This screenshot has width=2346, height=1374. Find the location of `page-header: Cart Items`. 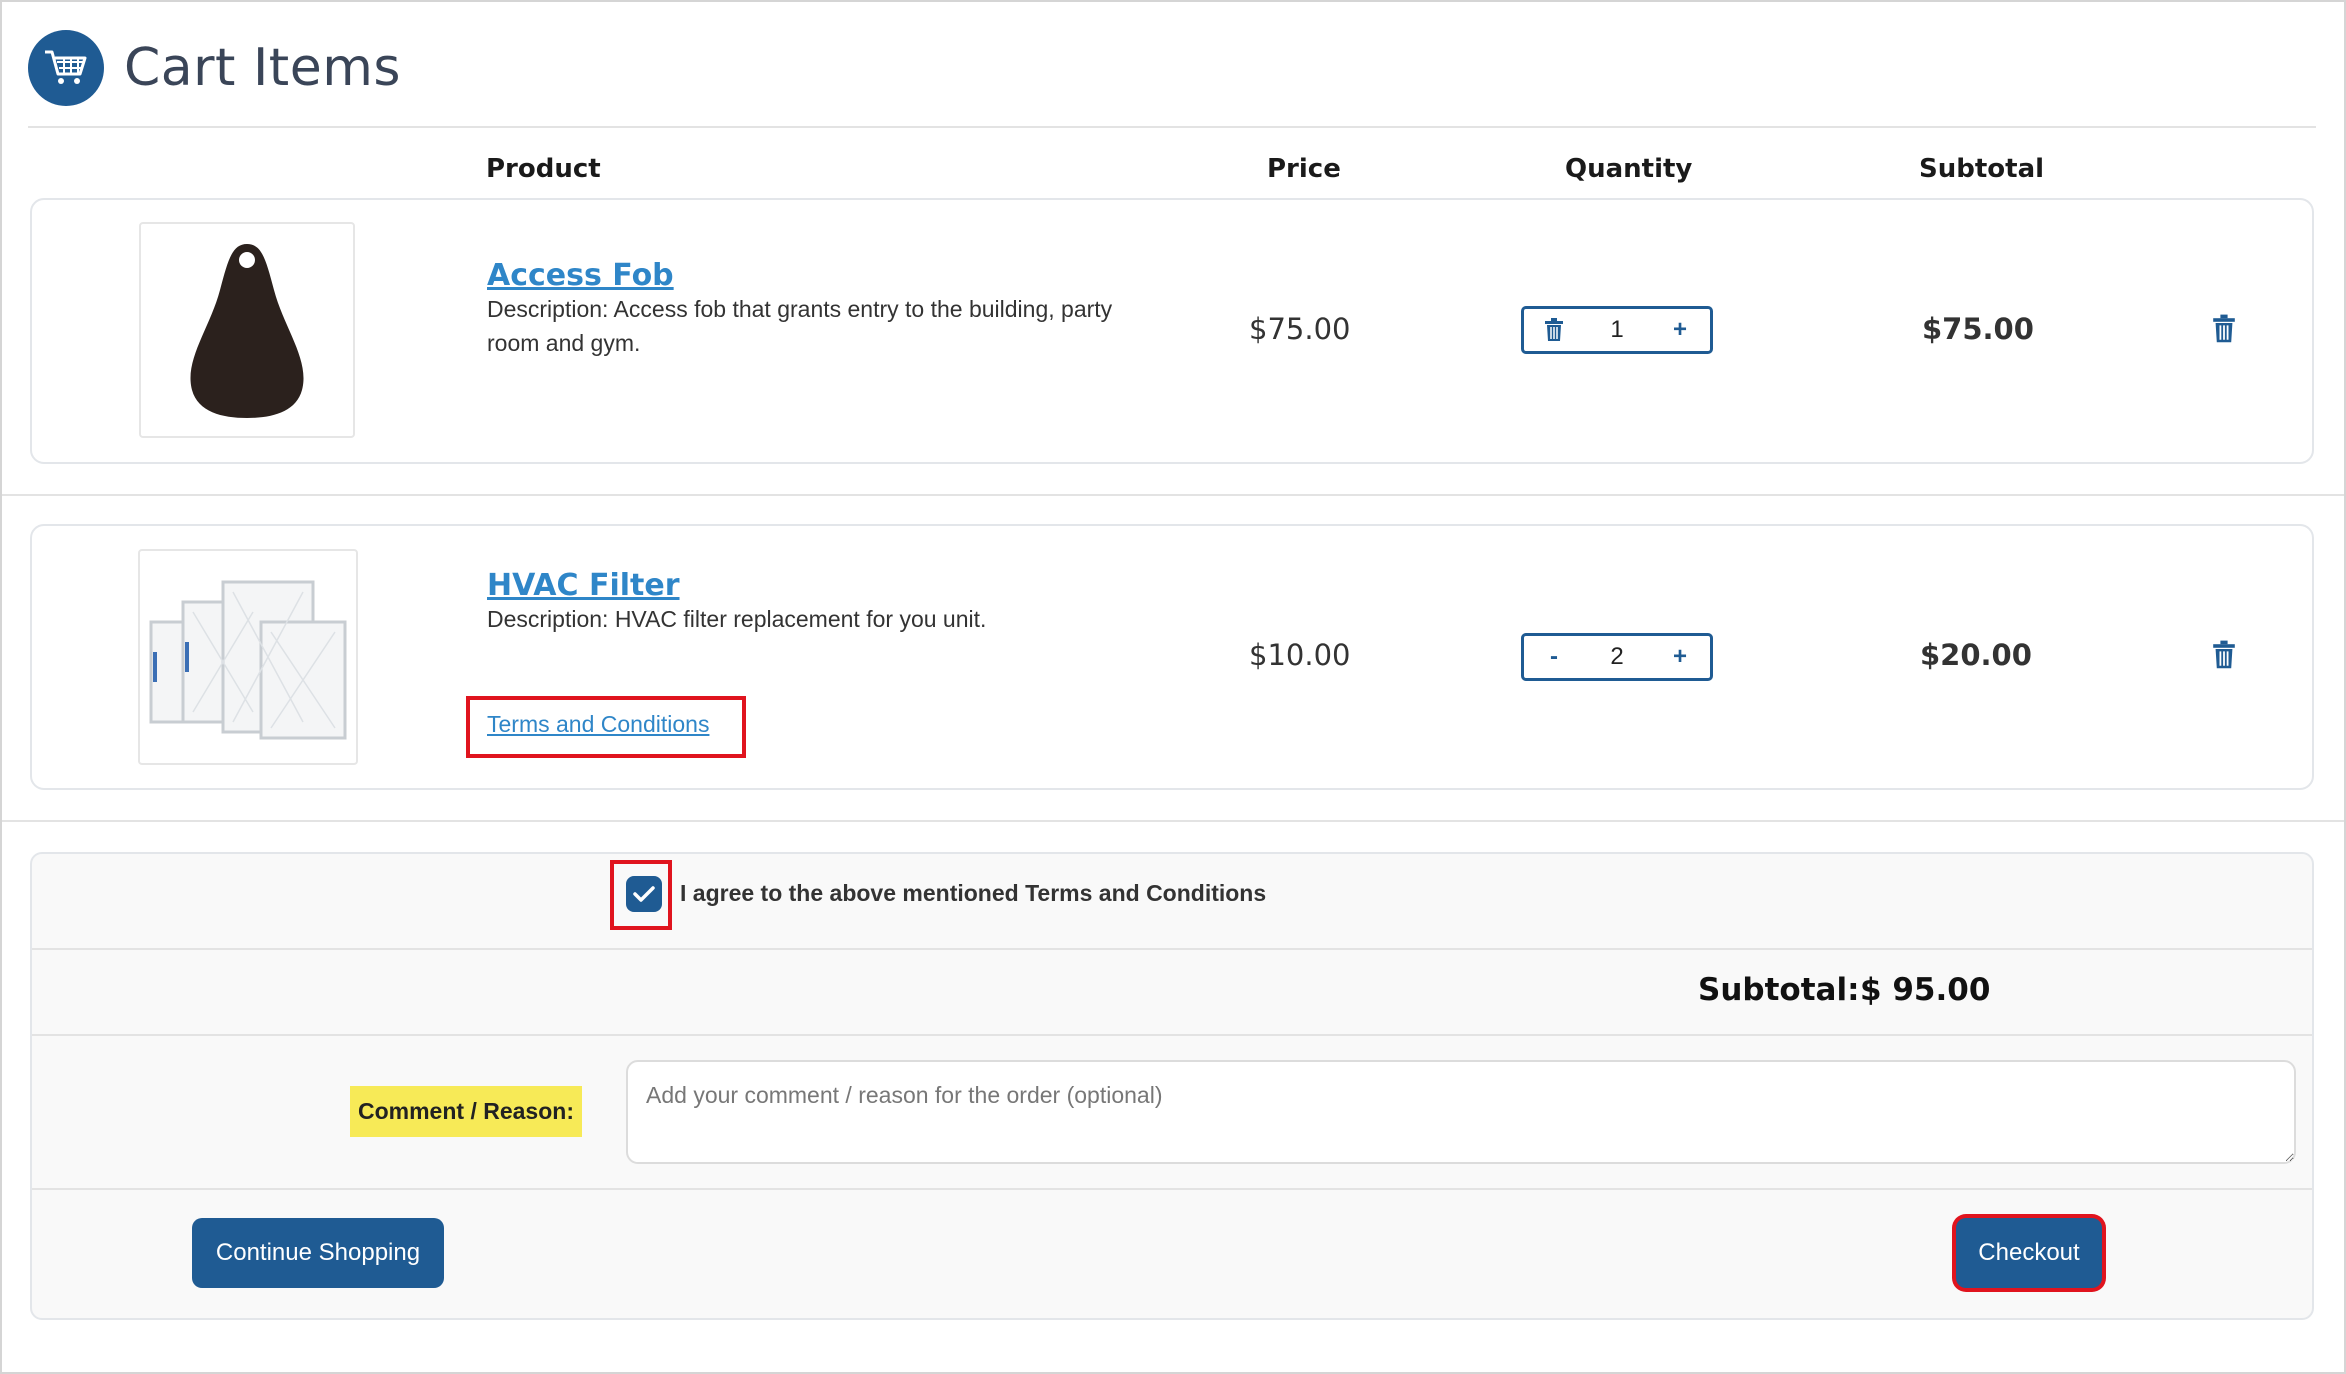

page-header: Cart Items is located at coordinates (214, 68).